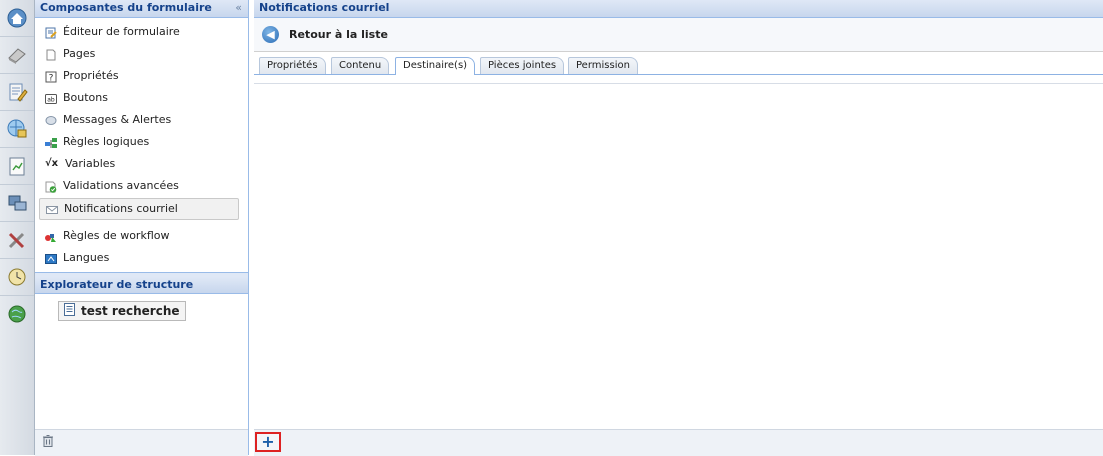  Describe the element at coordinates (85, 97) in the screenshot. I see `component-item-label: Boutons` at that location.